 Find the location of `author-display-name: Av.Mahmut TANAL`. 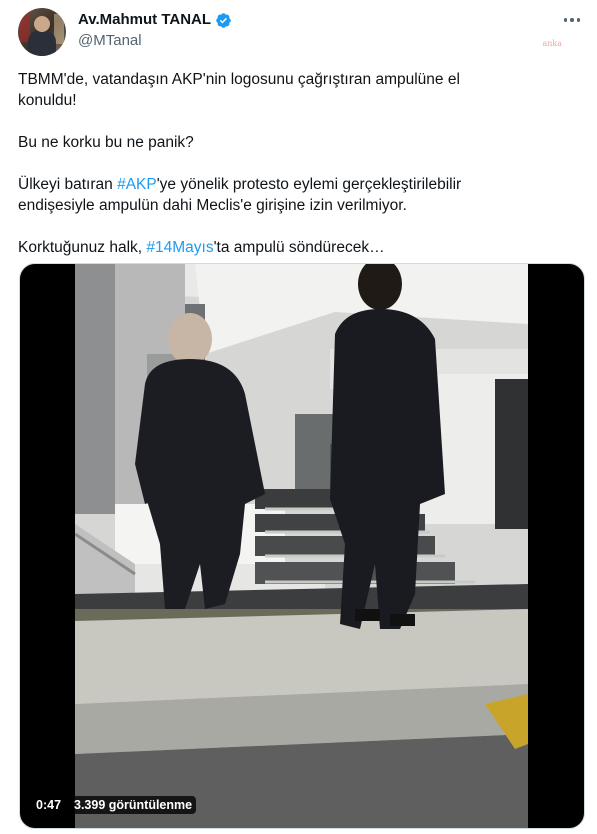

author-display-name: Av.Mahmut TANAL is located at coordinates (144, 20).